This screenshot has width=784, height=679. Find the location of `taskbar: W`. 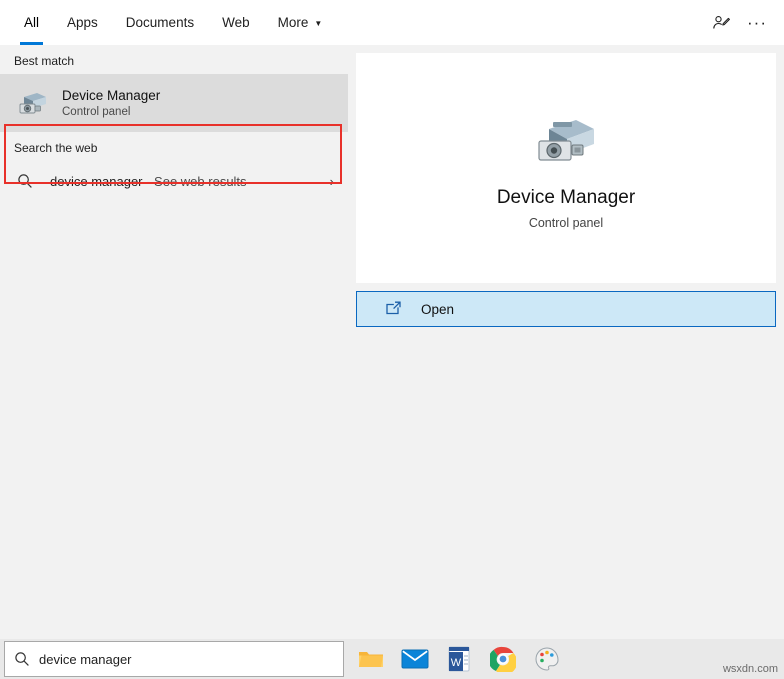

taskbar: W is located at coordinates (392, 659).